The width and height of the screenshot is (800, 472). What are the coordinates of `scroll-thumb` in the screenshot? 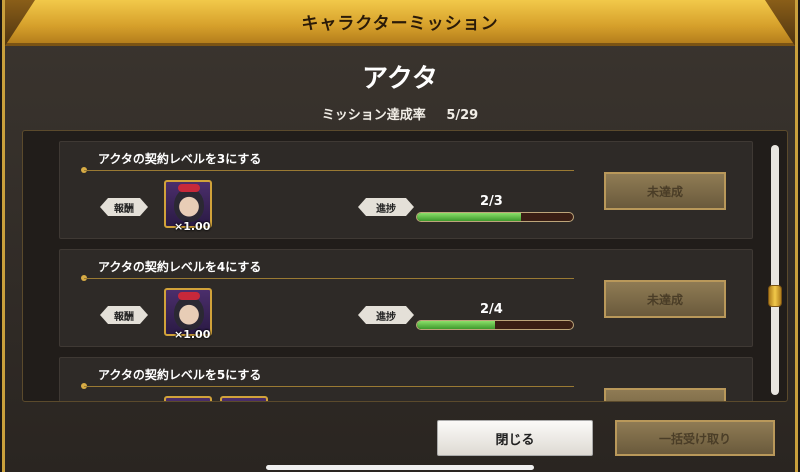 It's located at (775, 296).